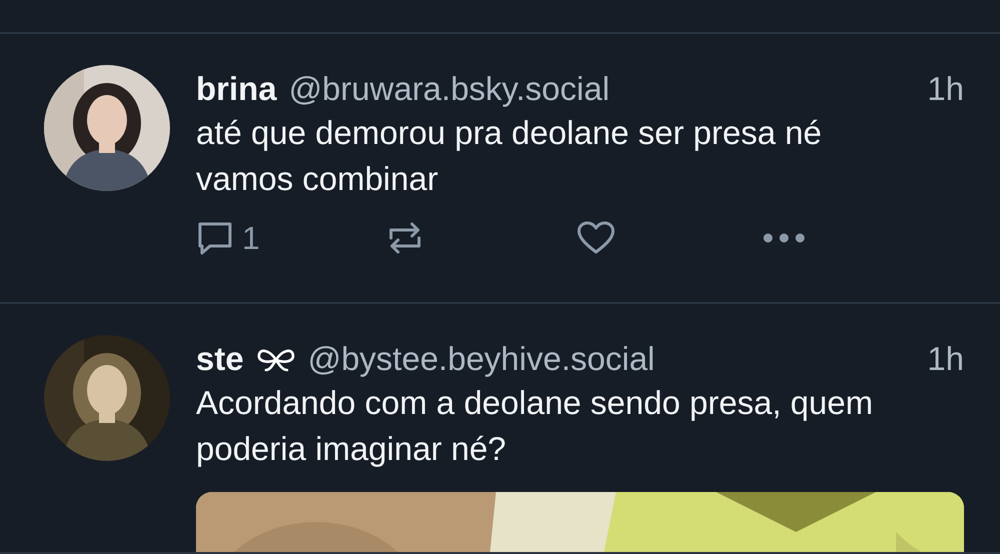 This screenshot has width=1000, height=554. I want to click on more-icon, so click(784, 238).